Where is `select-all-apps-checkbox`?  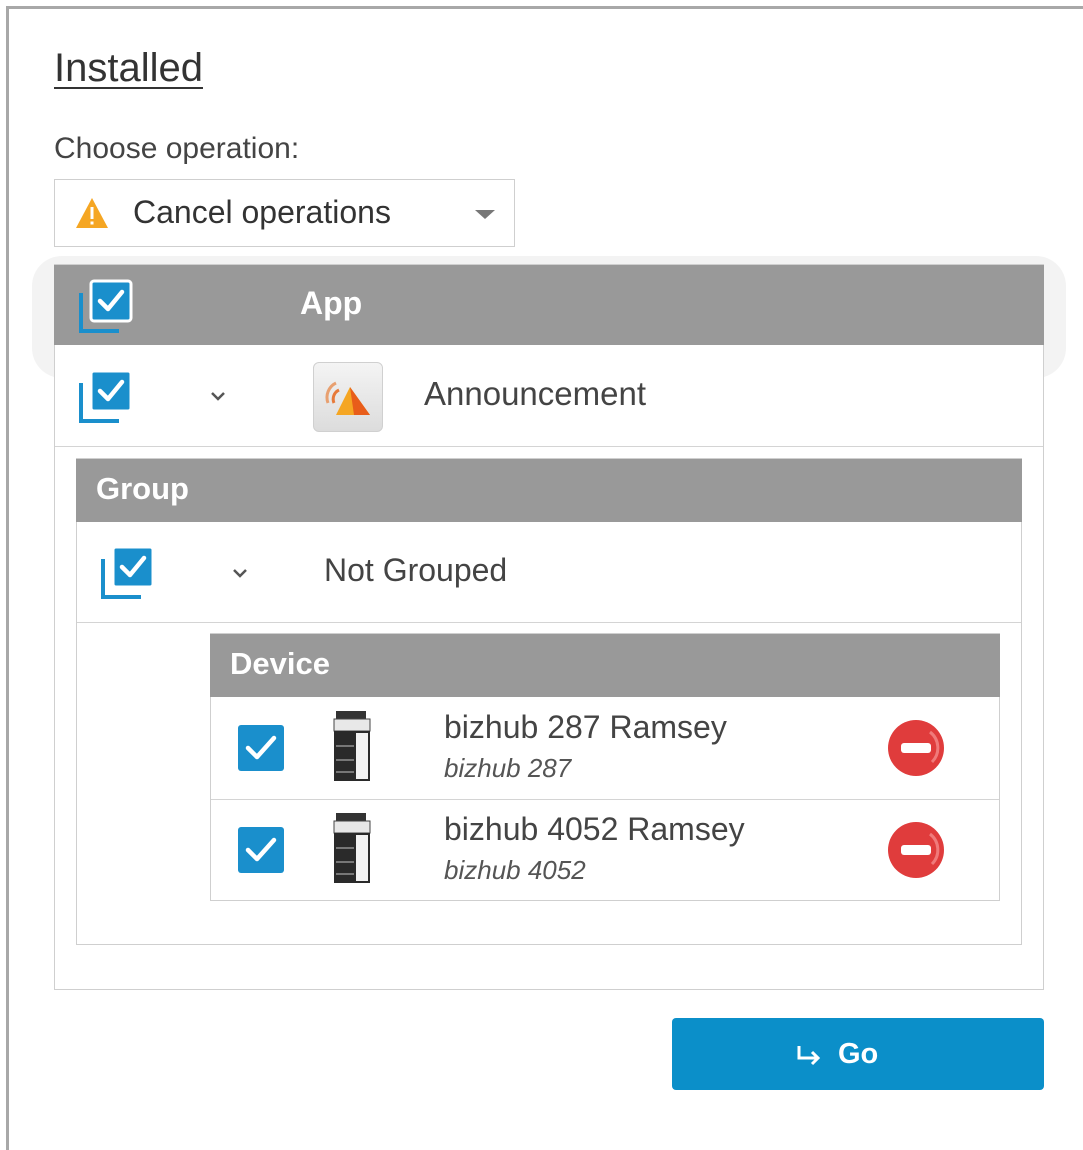 select-all-apps-checkbox is located at coordinates (106, 306).